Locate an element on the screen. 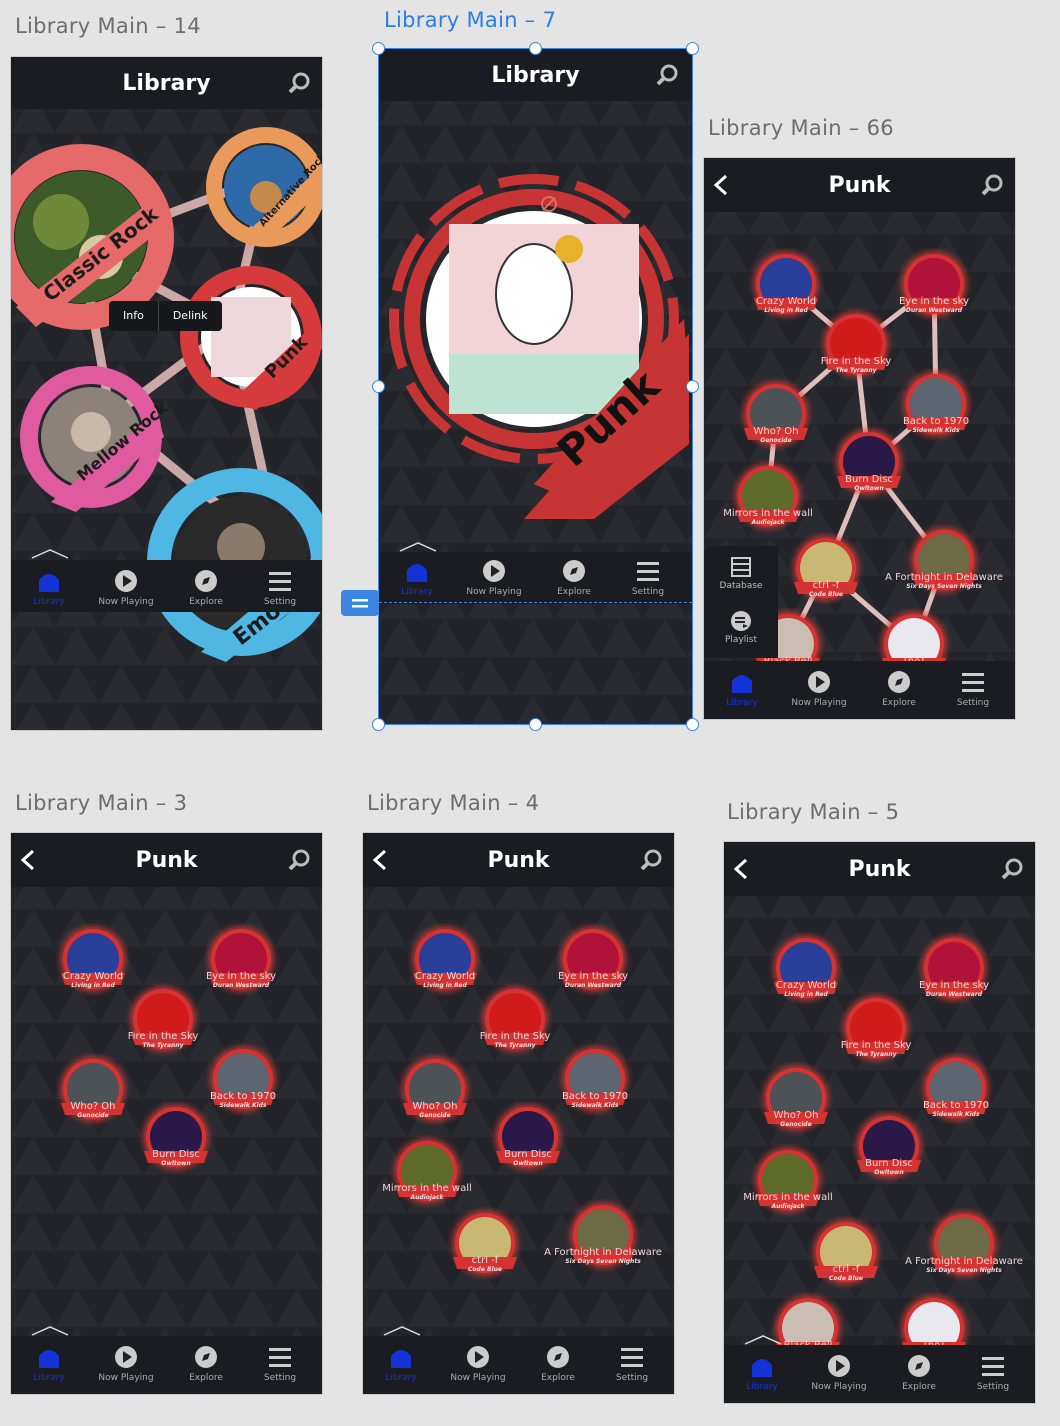 The image size is (1060, 1426). artboard-label-3: Library Main – 3 is located at coordinates (101, 803).